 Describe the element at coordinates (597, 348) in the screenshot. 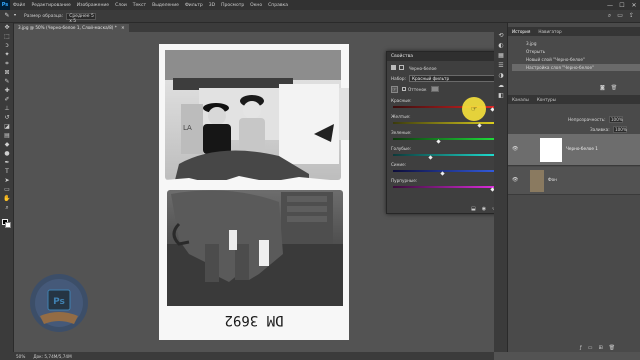

I see `layers-footer: ƒ ▭ ⊞ 🗑` at that location.